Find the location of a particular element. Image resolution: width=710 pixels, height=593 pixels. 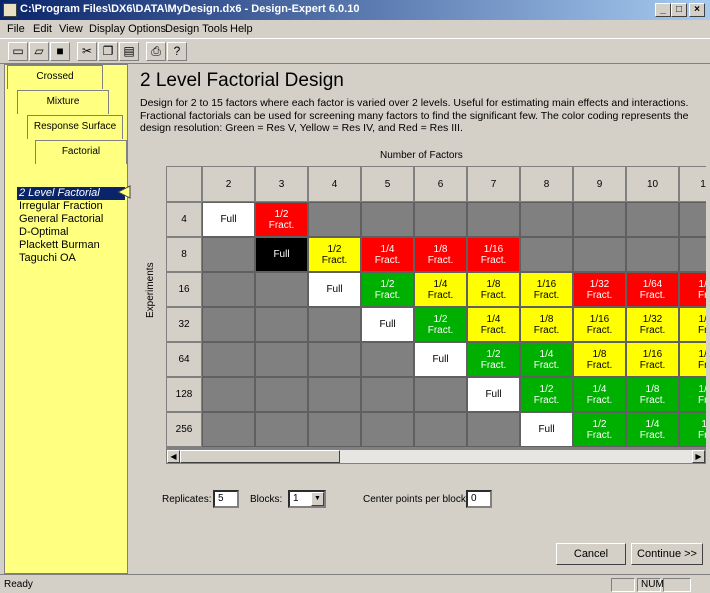

new-icon: ▭ is located at coordinates (18, 51).